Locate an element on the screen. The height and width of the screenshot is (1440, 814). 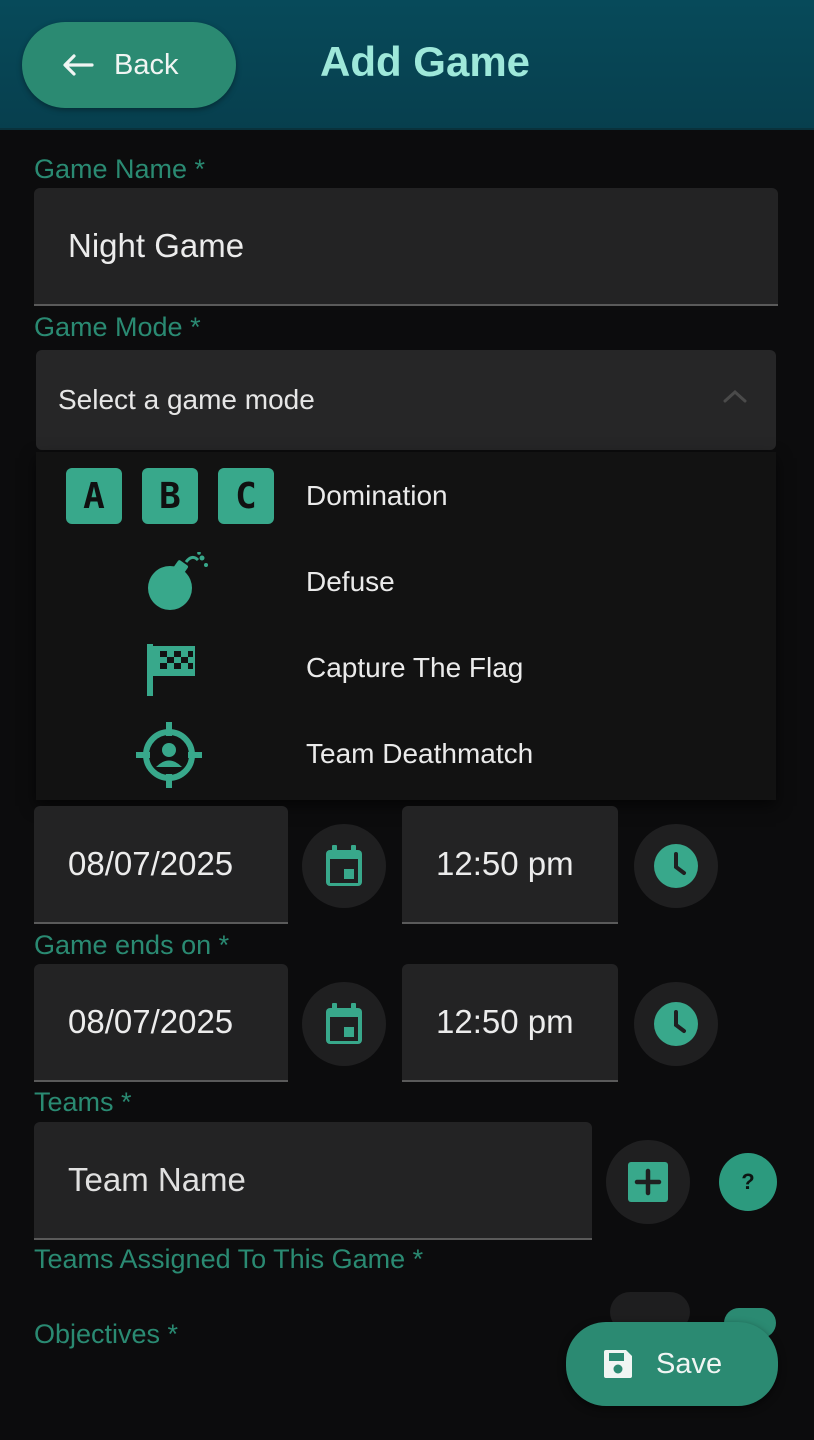
arrow-left-icon is located at coordinates (78, 65).